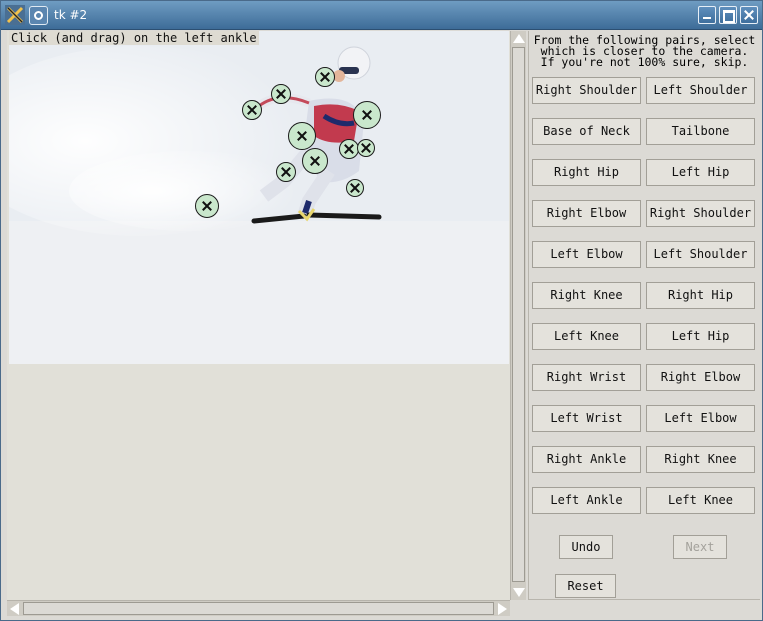 The image size is (763, 621). I want to click on pair-1-right-button: Left Shoulder, so click(700, 90).